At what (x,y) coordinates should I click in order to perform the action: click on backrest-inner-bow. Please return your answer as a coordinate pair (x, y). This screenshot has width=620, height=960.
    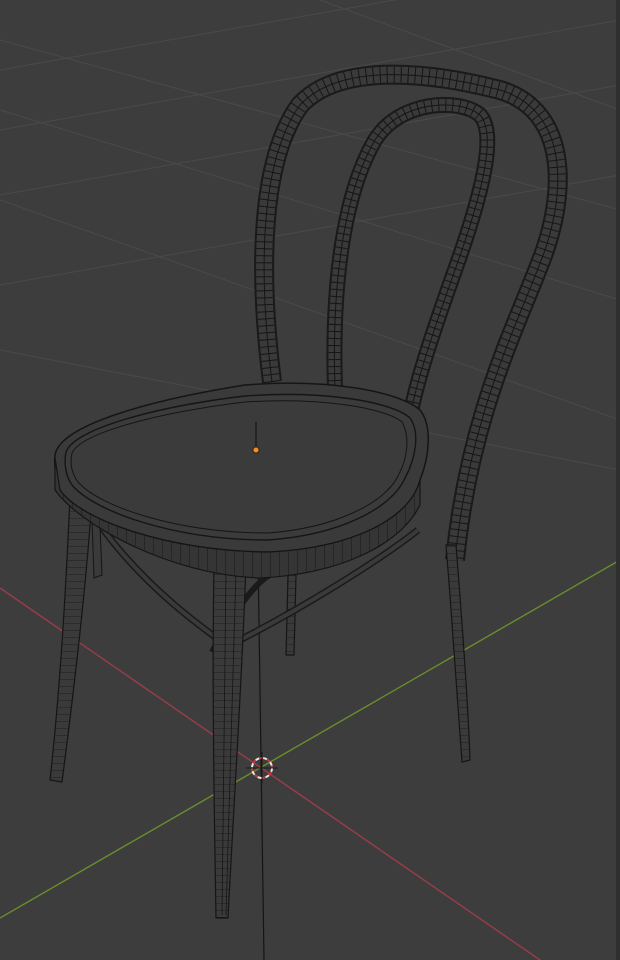
    Looking at the image, I should click on (411, 264).